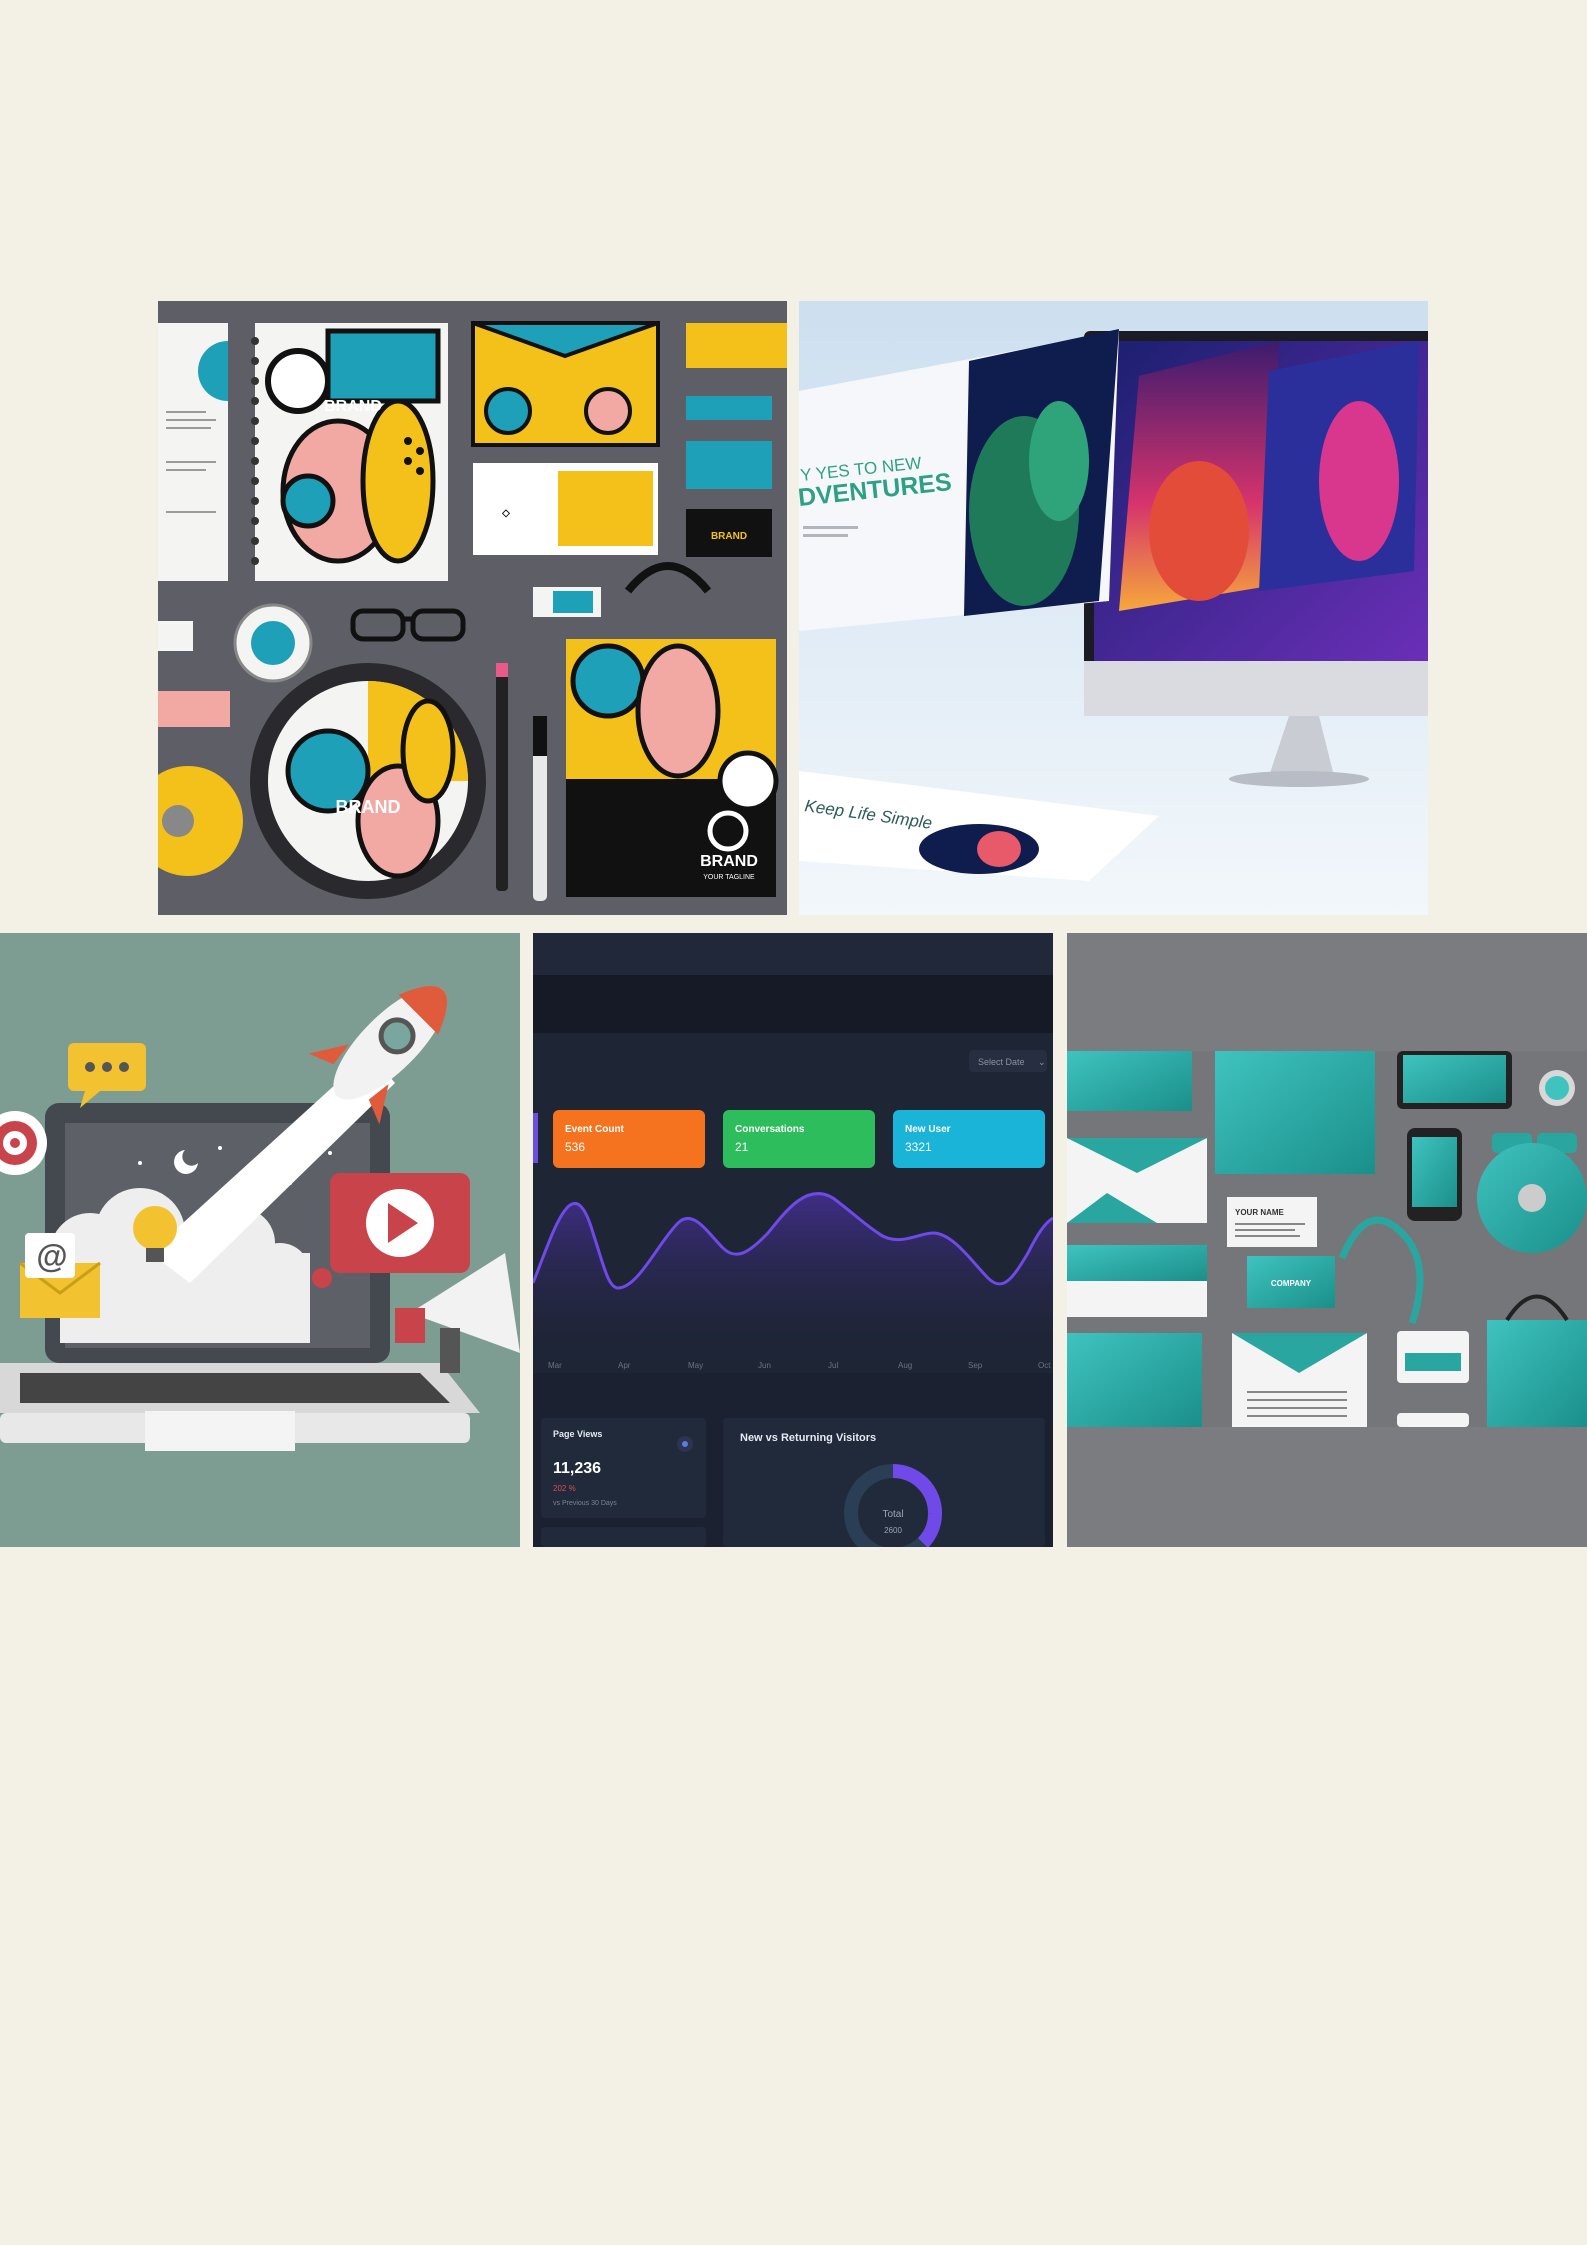  I want to click on donut-total-label: Total, so click(892, 1514).